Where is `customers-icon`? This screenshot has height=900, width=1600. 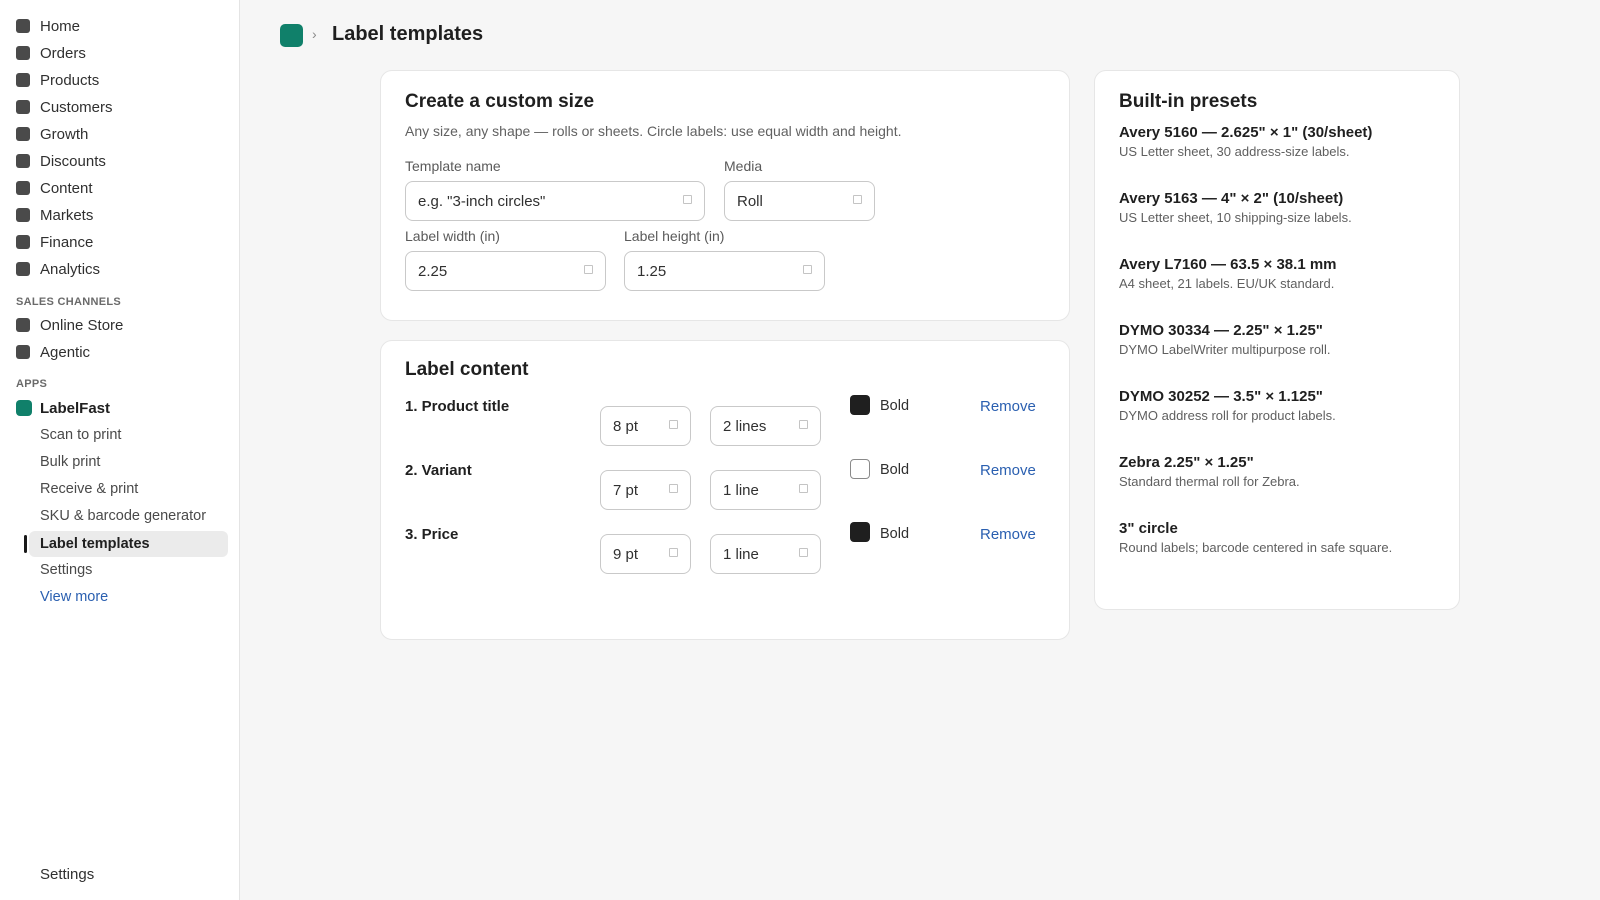 customers-icon is located at coordinates (23, 107).